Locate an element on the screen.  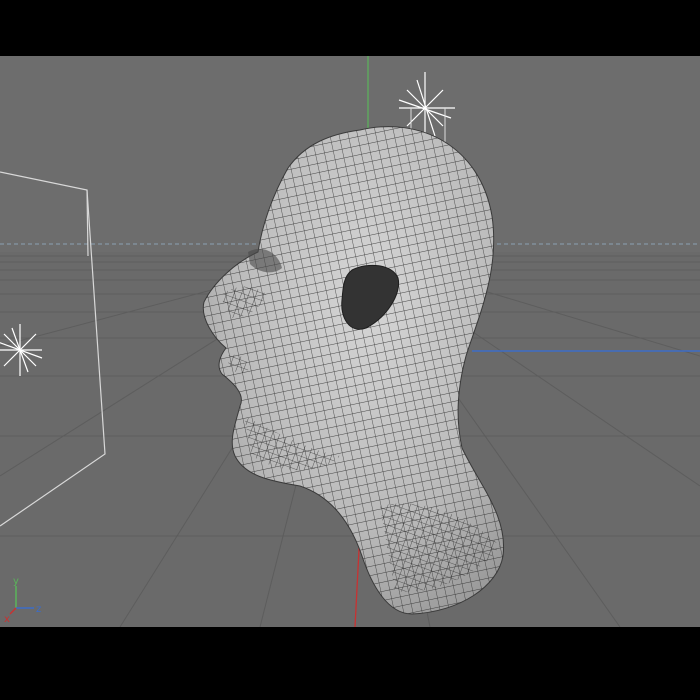
axis-z-label: z is located at coordinates (38, 609).